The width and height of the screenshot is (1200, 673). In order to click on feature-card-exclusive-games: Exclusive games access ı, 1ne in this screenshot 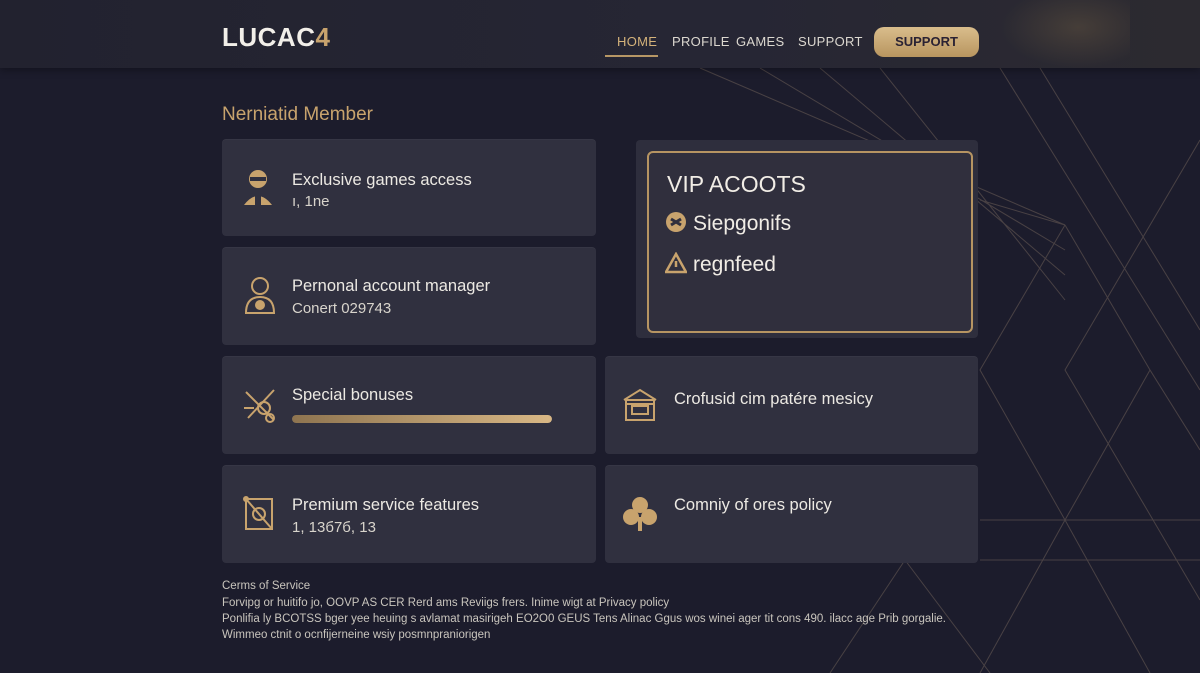, I will do `click(409, 187)`.